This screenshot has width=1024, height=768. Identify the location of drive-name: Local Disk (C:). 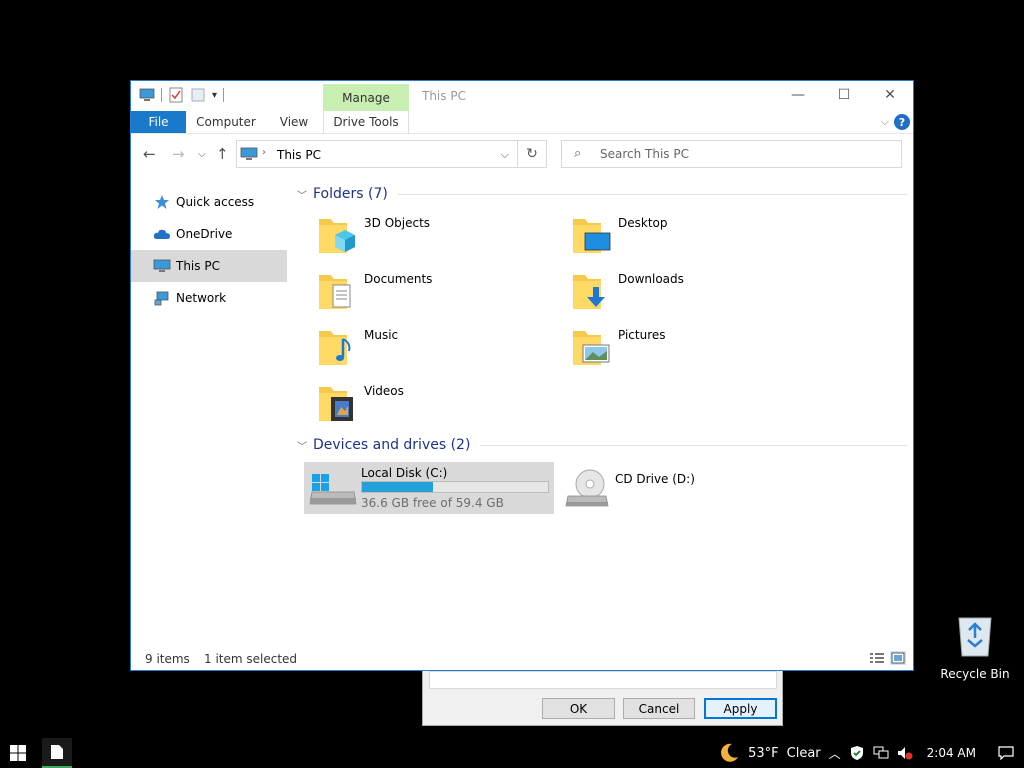
(404, 473).